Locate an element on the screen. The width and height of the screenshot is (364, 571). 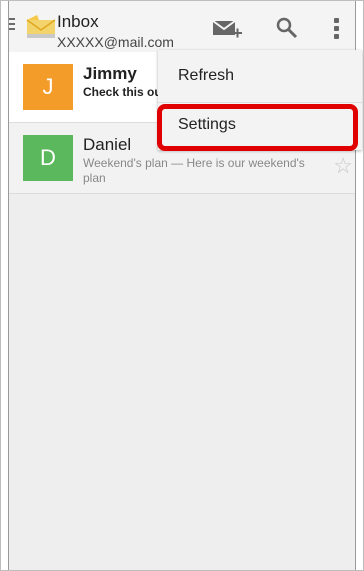
star-icon: ☆ is located at coordinates (343, 166).